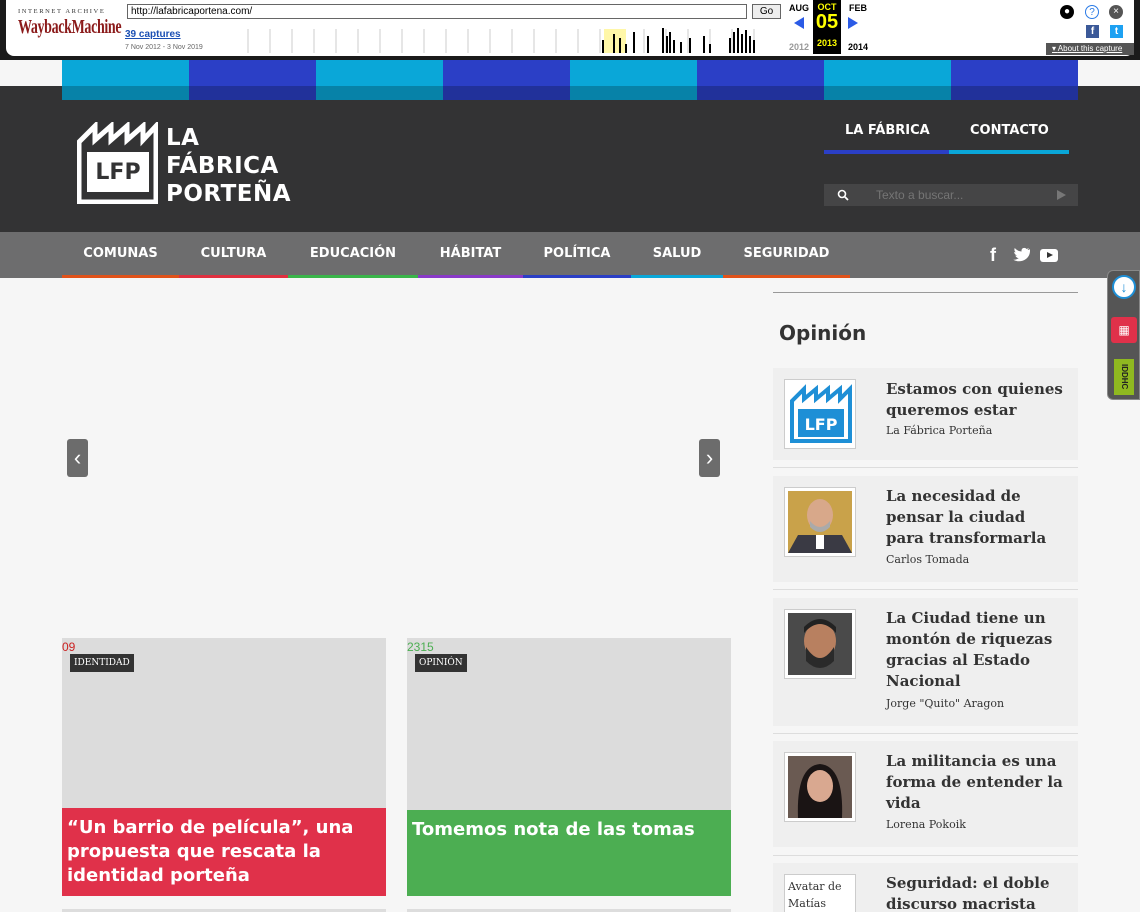 The height and width of the screenshot is (912, 1140). Describe the element at coordinates (569, 767) in the screenshot. I see `article-card: 2315 OPINIÓN Tomemos nota de las tomas` at that location.